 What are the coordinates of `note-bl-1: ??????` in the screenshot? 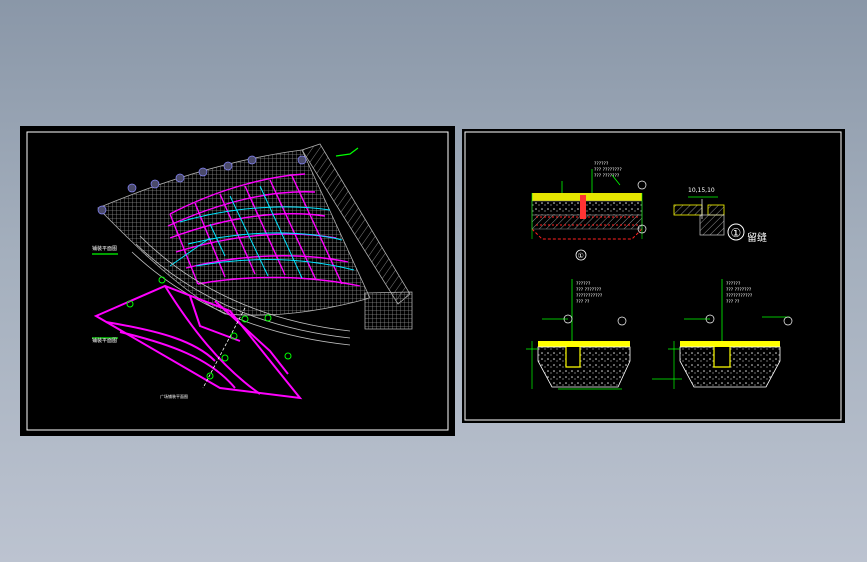 It's located at (583, 284).